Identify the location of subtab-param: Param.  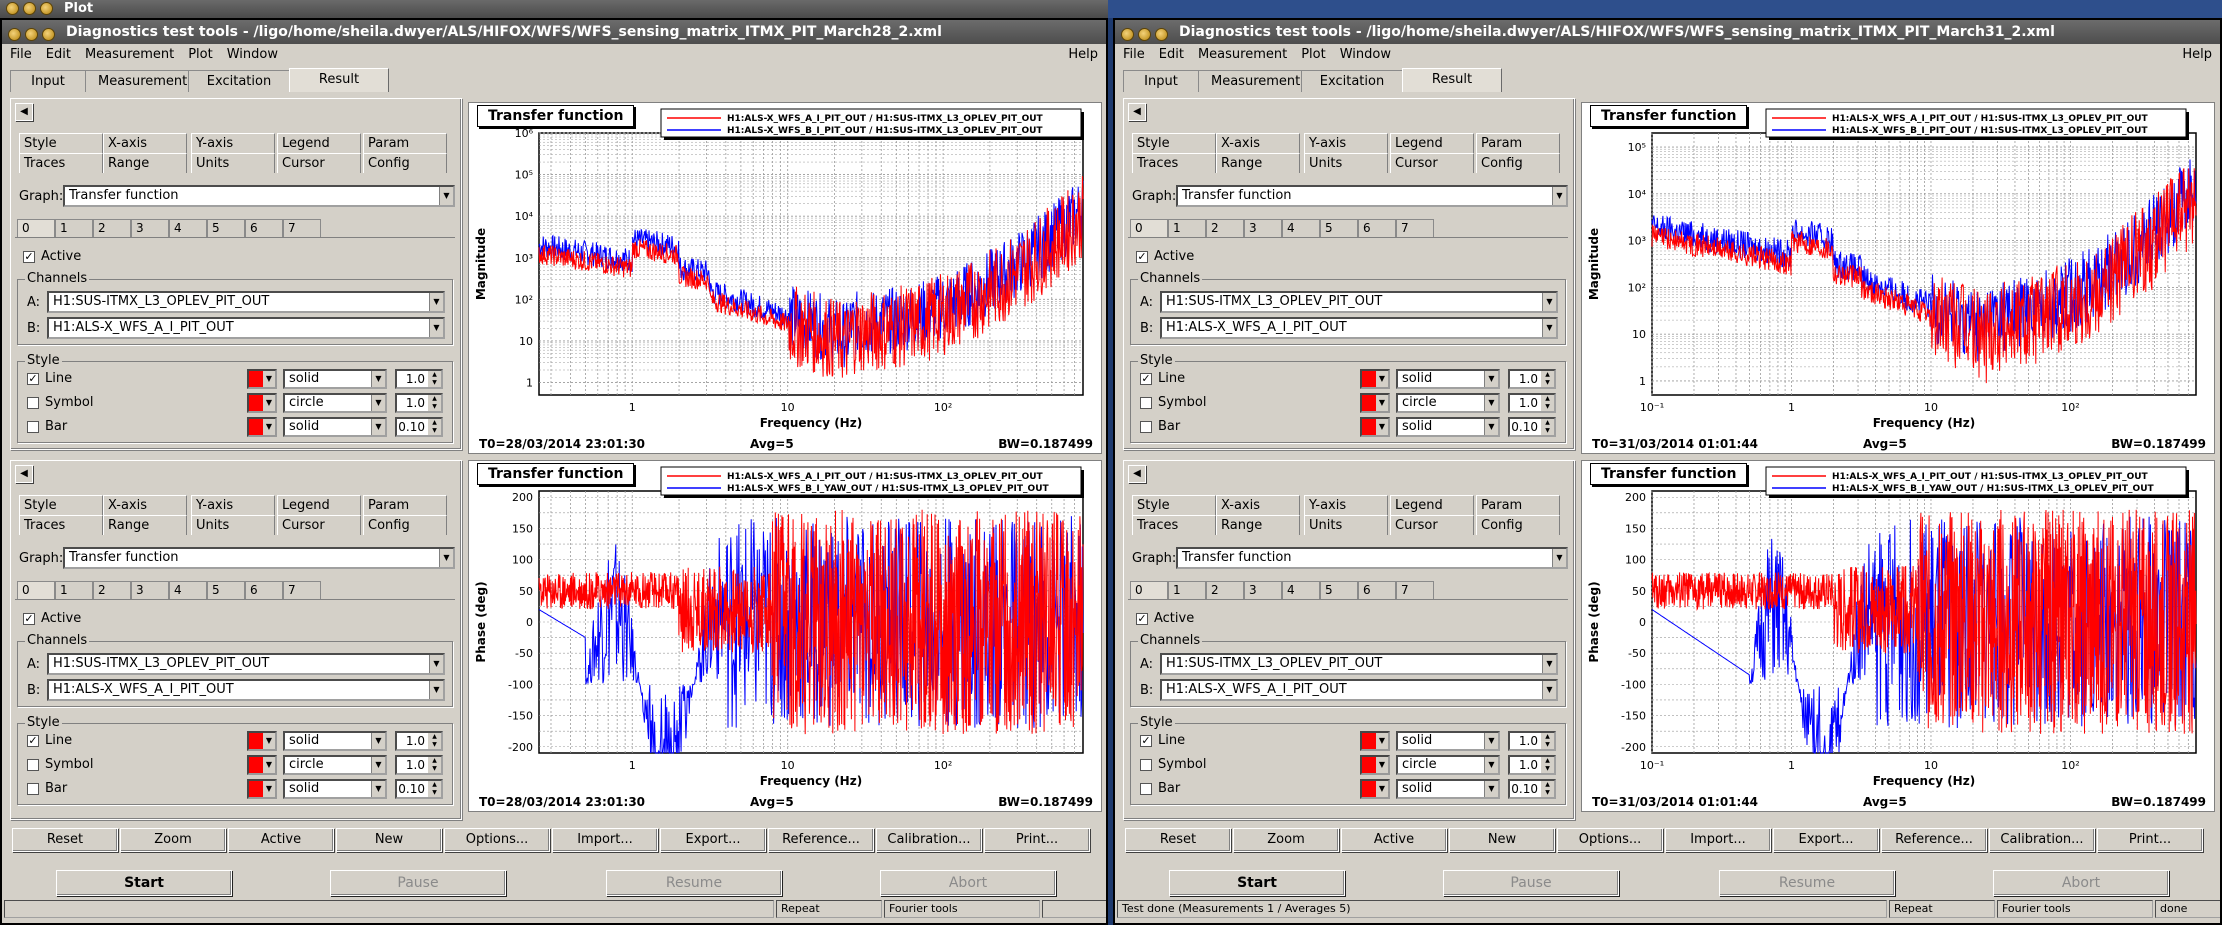
(1518, 143).